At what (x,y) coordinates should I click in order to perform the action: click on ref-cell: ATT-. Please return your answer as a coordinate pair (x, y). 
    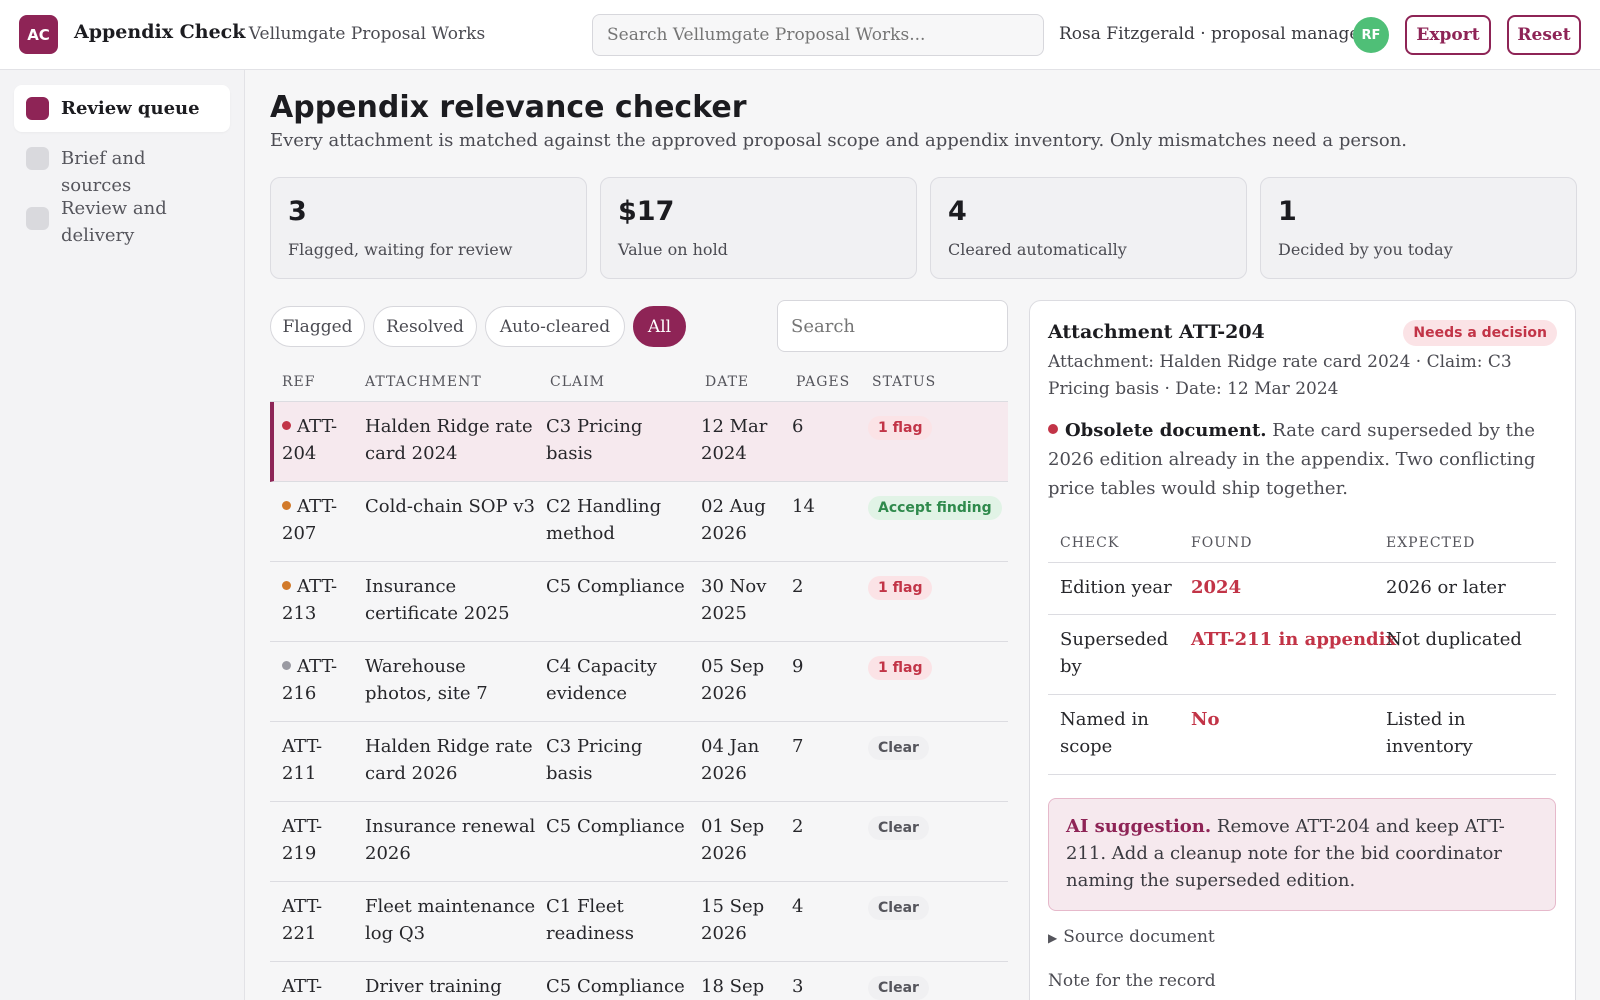
    Looking at the image, I should click on (317, 986).